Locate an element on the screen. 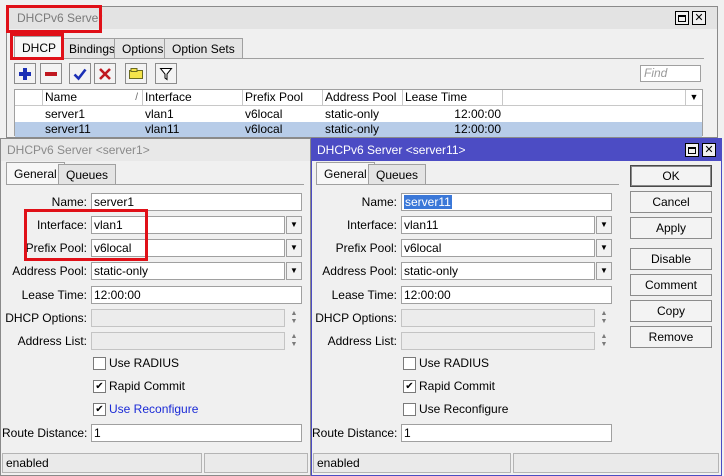 The width and height of the screenshot is (724, 476). d2-tab-general: General is located at coordinates (345, 173).